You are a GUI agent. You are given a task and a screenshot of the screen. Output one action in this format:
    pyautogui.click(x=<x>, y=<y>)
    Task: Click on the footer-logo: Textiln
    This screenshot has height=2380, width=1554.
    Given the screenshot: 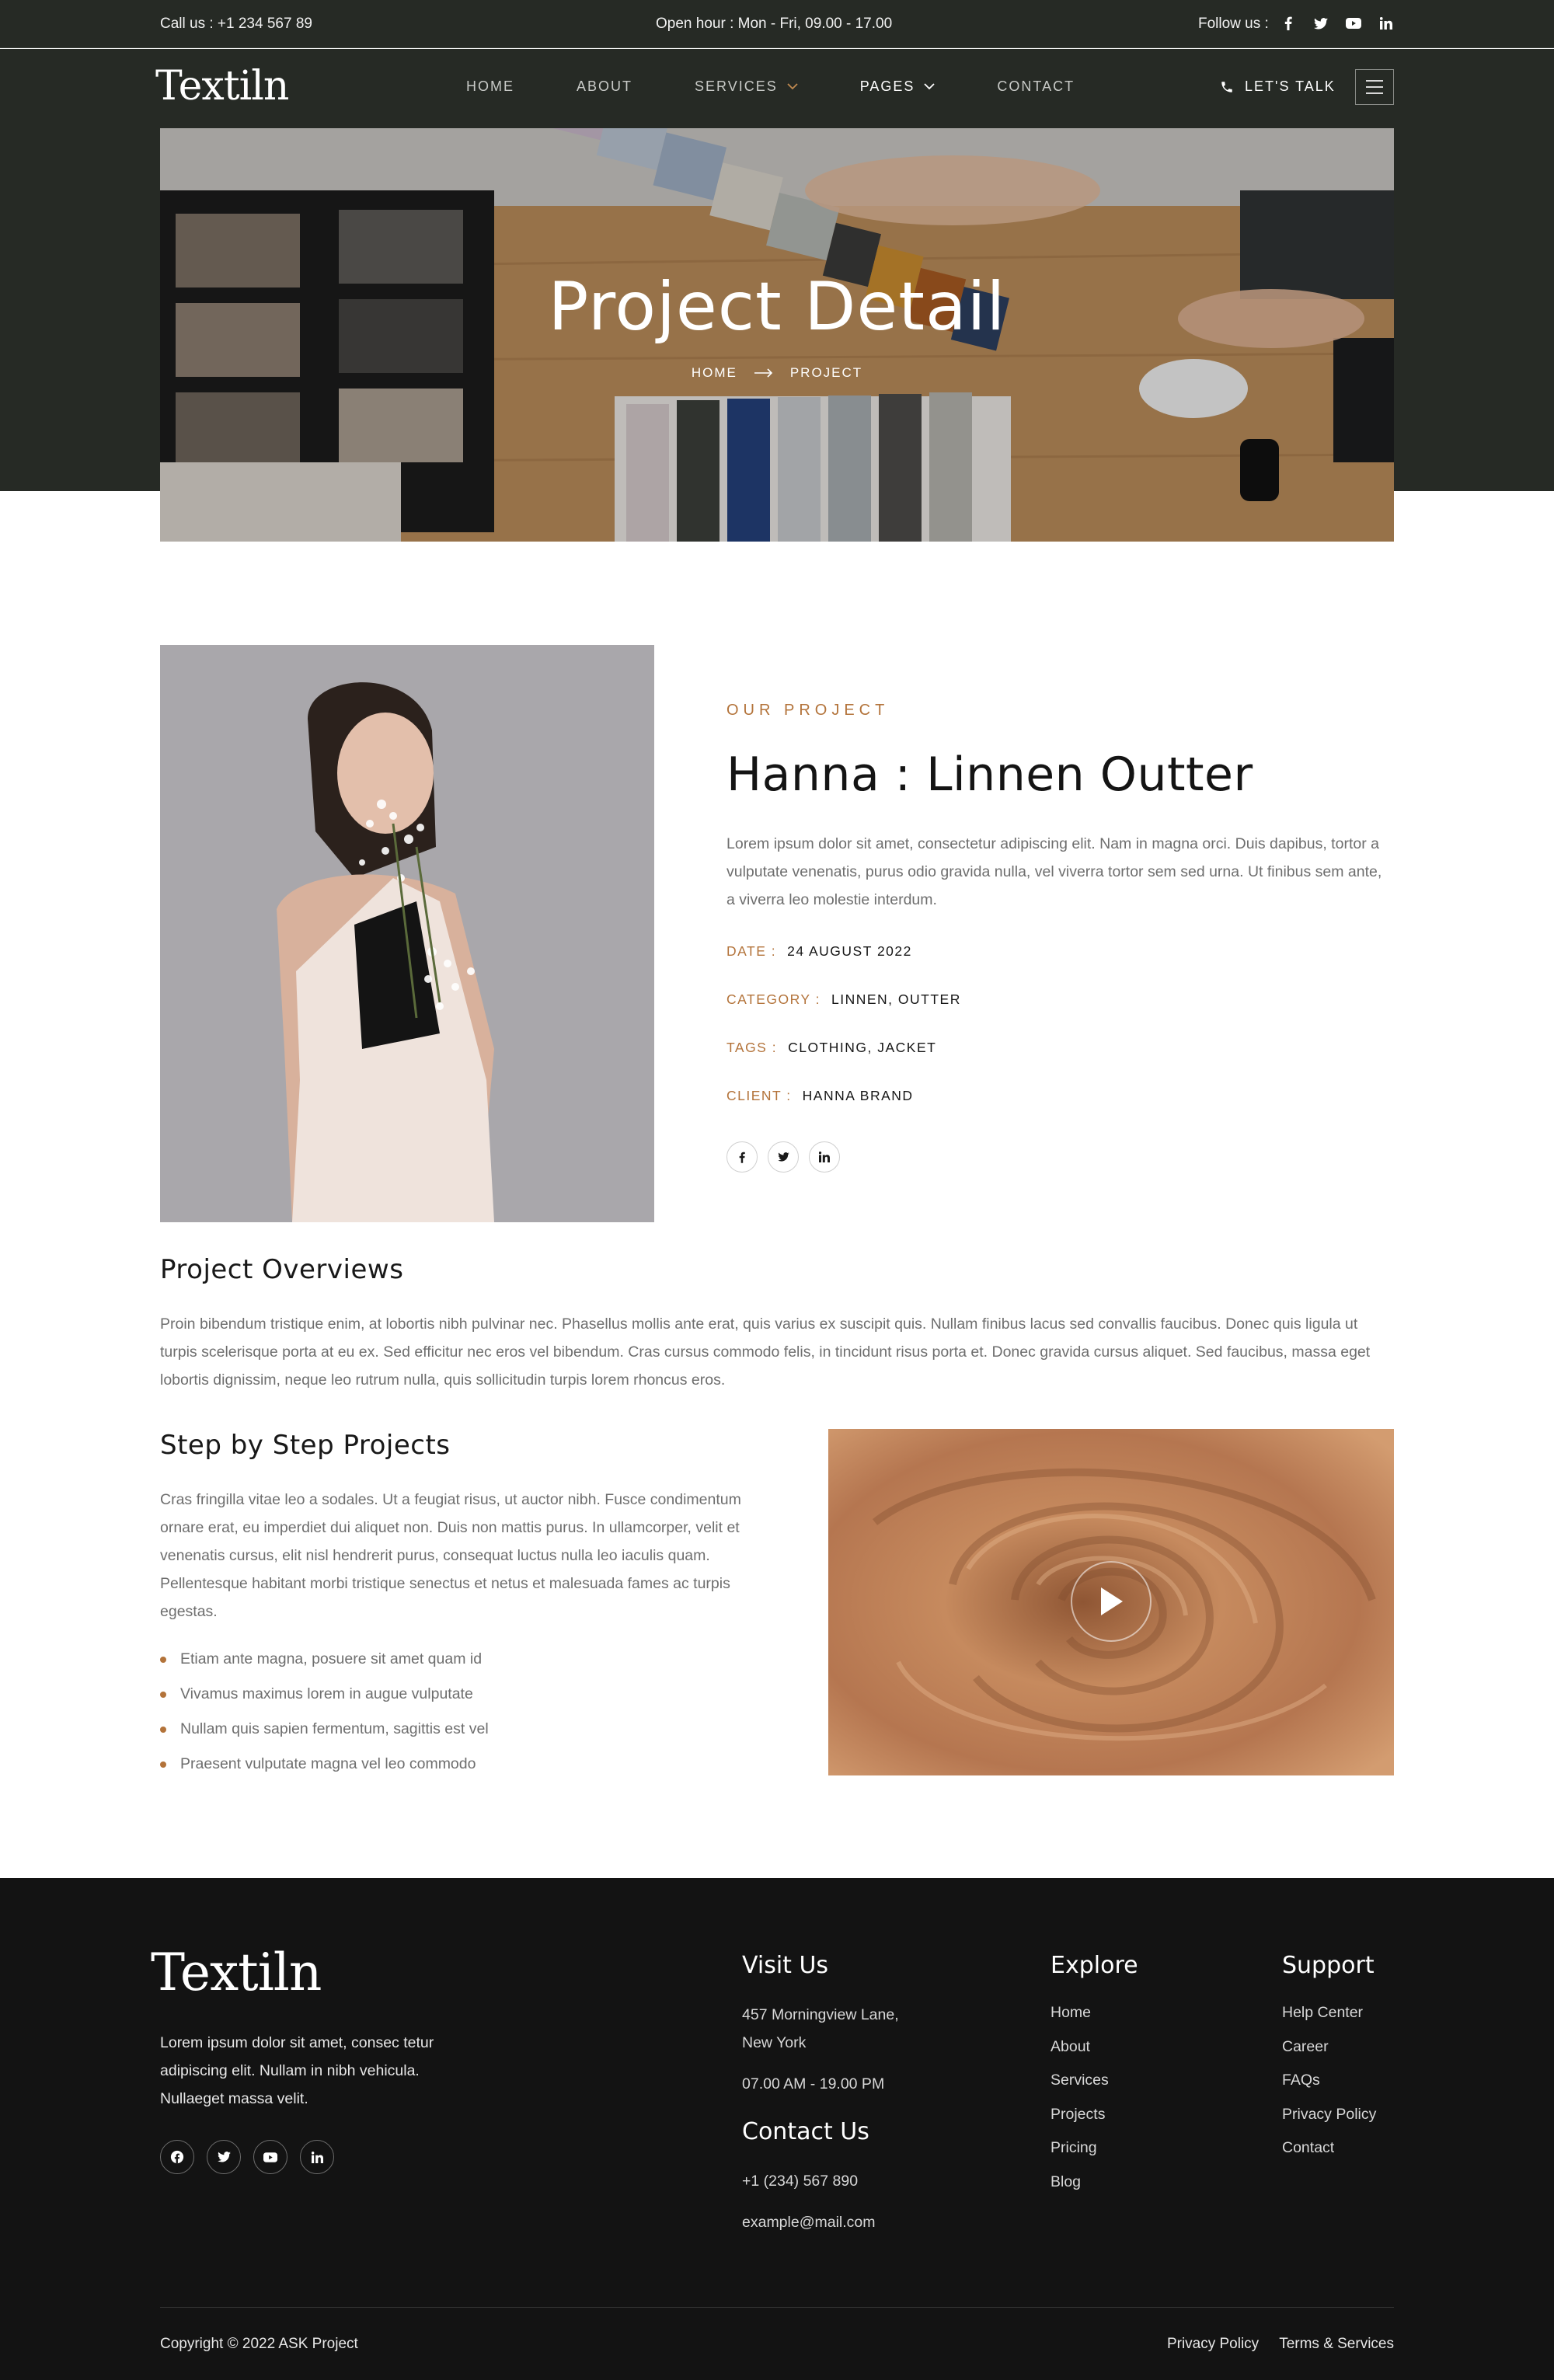 What is the action you would take?
    pyautogui.click(x=236, y=1973)
    